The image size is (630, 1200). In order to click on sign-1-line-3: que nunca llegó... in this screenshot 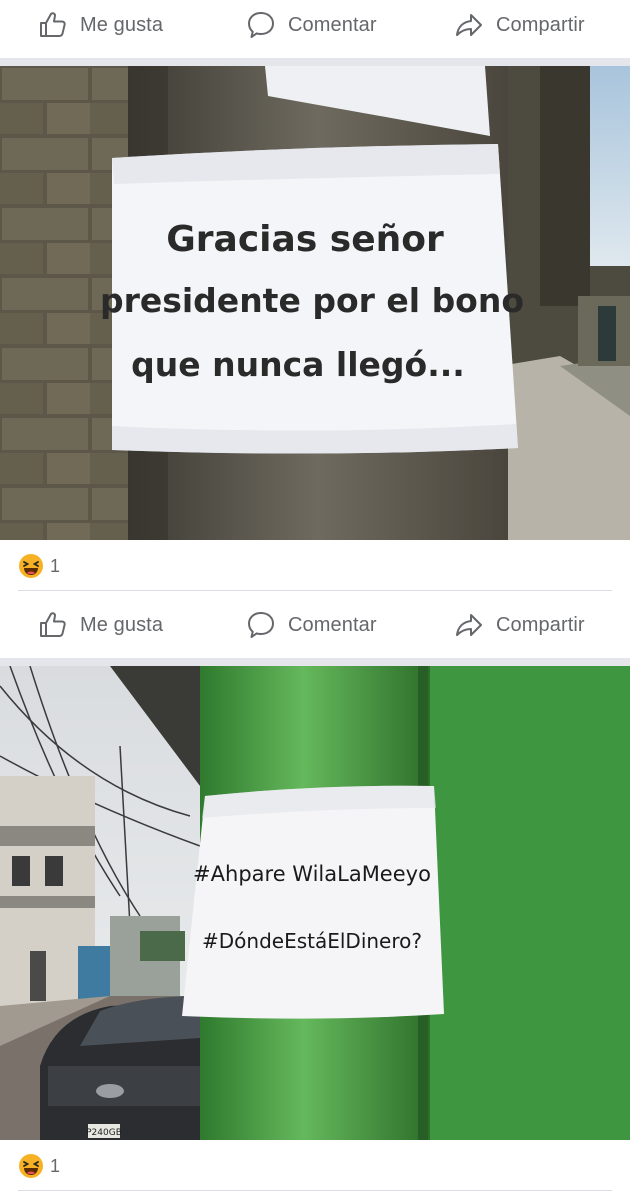, I will do `click(298, 364)`.